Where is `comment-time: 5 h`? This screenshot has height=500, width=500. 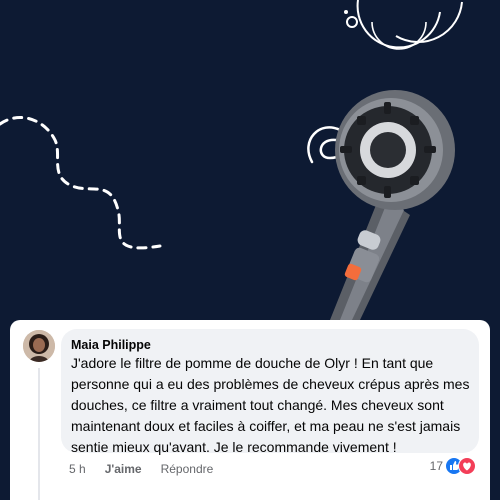
comment-time: 5 h is located at coordinates (77, 469).